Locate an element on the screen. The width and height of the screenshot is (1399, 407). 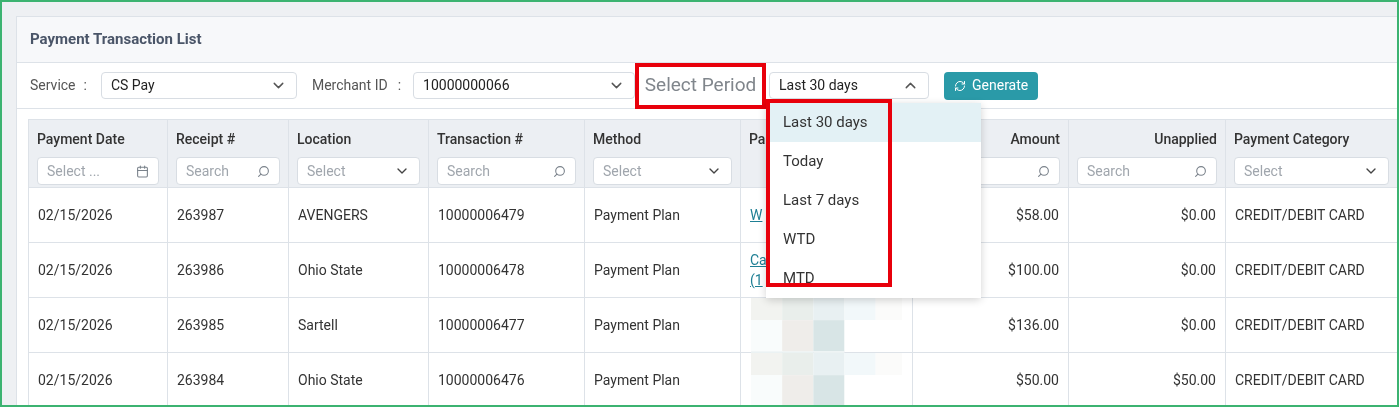
column-header: Payment Date is located at coordinates (81, 139).